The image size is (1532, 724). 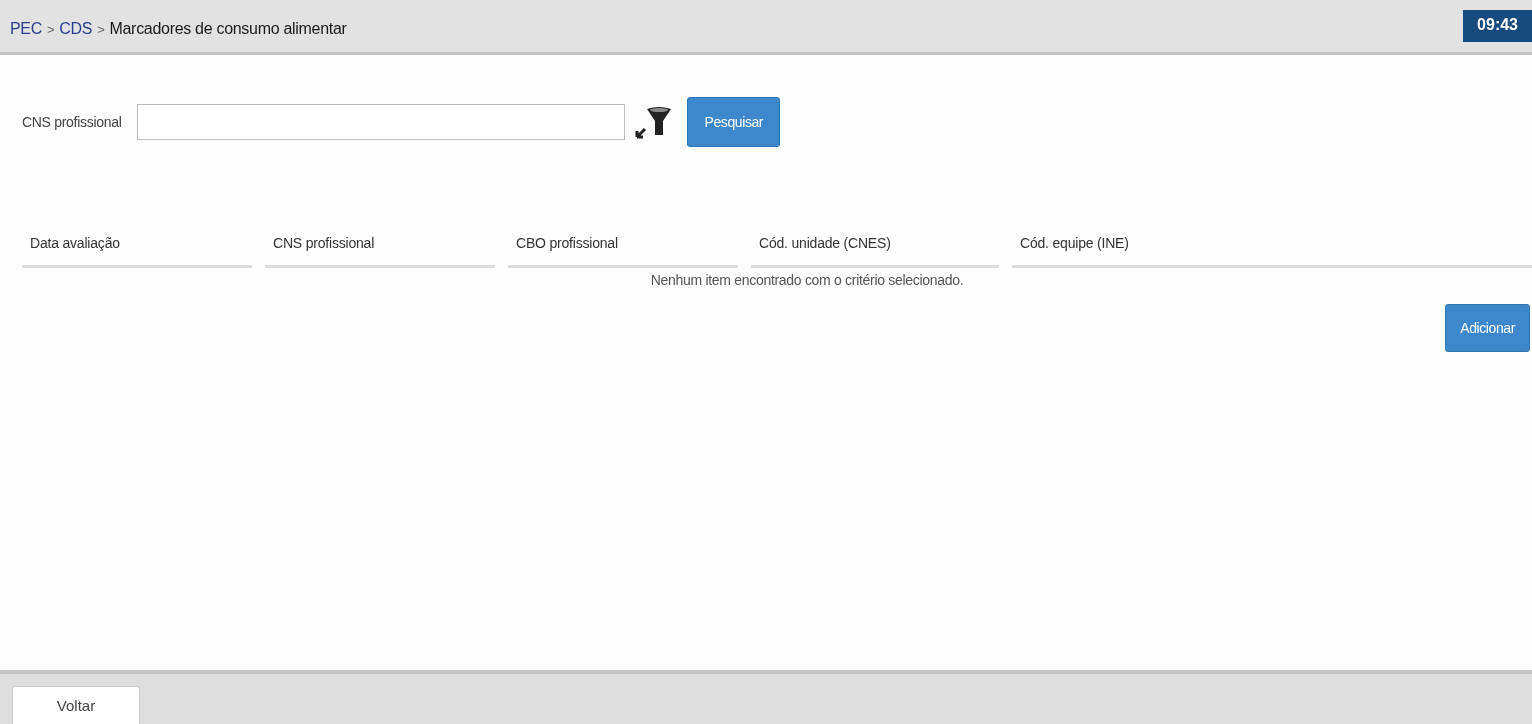 What do you see at coordinates (1487, 328) in the screenshot?
I see `add-button: Adicionar` at bounding box center [1487, 328].